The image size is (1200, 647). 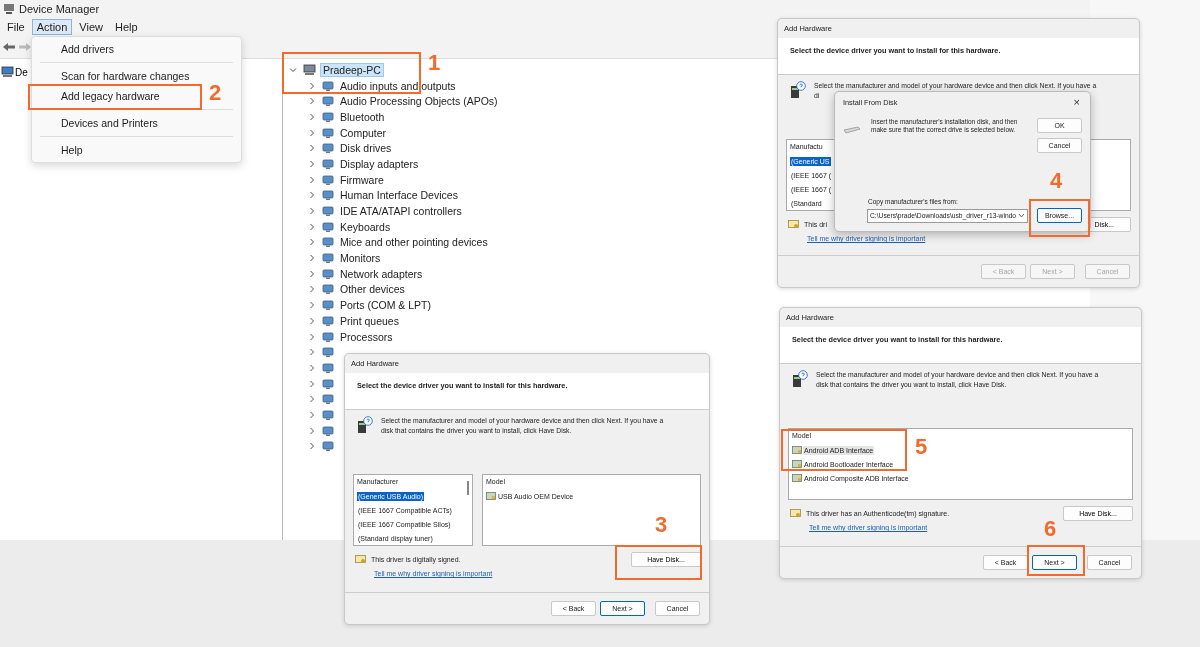 What do you see at coordinates (72, 150) in the screenshot?
I see `menu-item: Help` at bounding box center [72, 150].